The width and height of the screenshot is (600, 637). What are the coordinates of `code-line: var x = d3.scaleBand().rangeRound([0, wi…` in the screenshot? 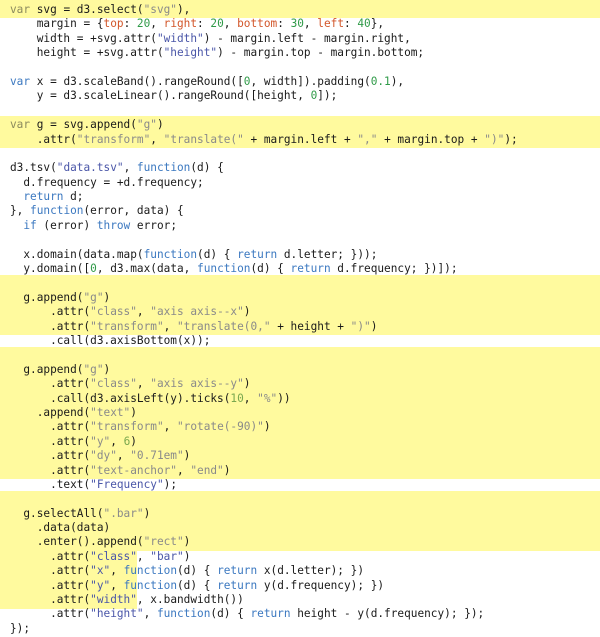 It's located at (264, 82).